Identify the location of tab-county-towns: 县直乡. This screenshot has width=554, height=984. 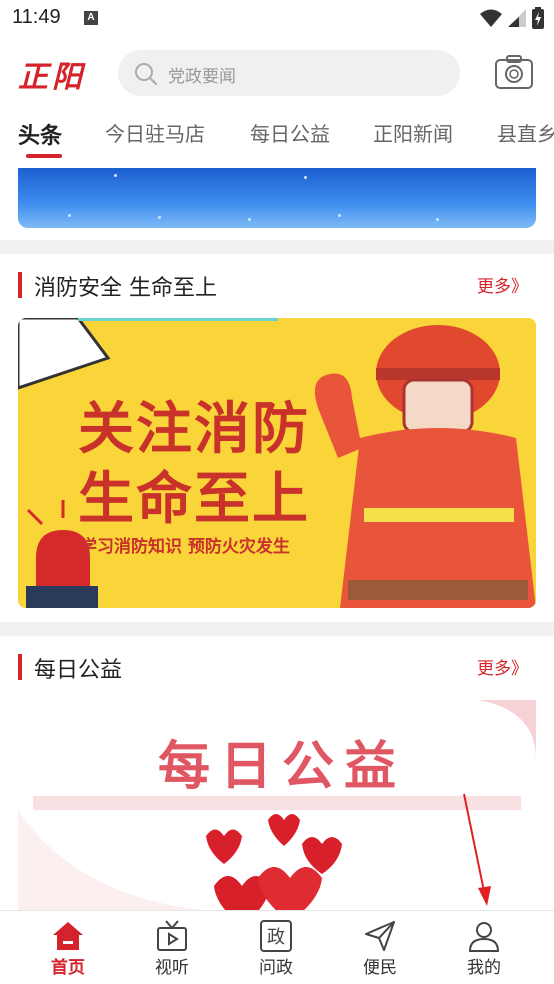
(525, 132).